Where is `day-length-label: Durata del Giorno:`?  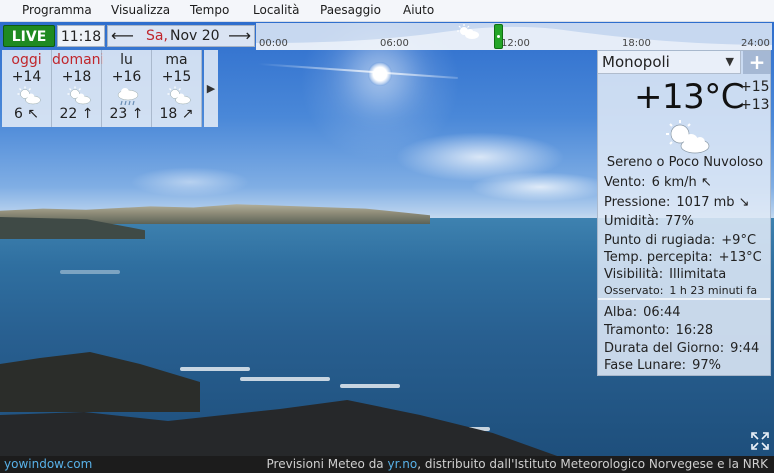 day-length-label: Durata del Giorno: is located at coordinates (664, 348).